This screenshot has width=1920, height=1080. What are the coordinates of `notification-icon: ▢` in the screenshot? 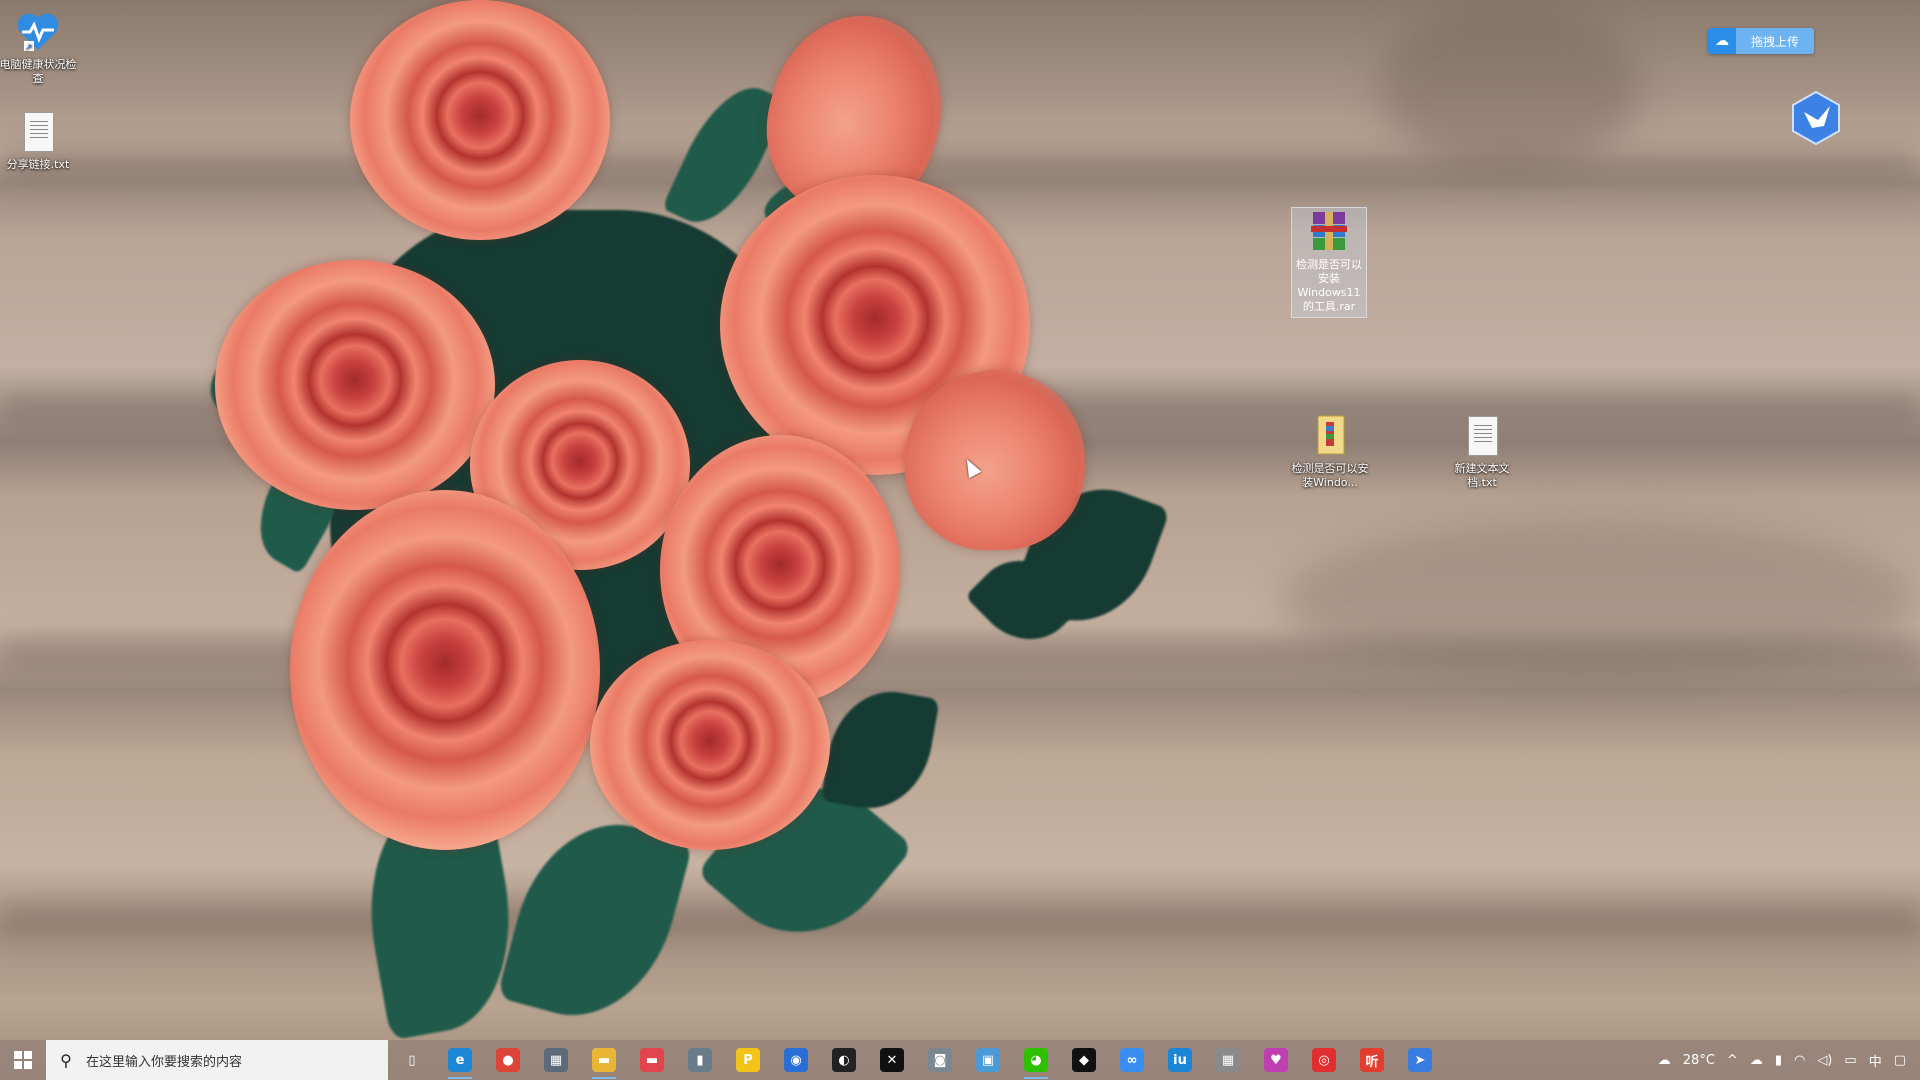 It's located at (1900, 1060).